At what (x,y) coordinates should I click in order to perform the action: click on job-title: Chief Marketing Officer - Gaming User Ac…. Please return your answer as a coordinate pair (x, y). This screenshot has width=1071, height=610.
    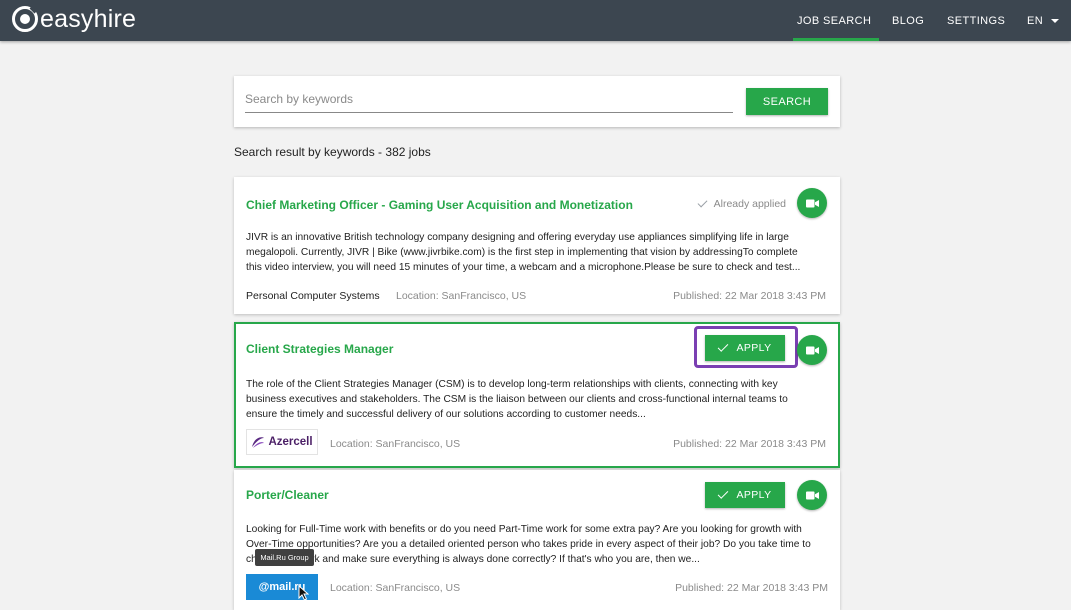
    Looking at the image, I should click on (439, 205).